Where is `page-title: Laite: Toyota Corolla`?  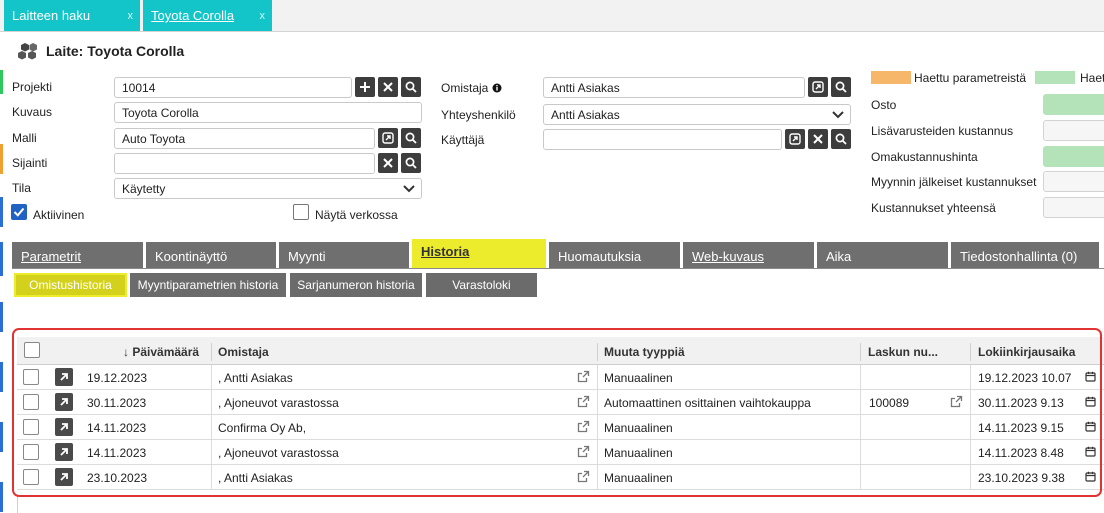 page-title: Laite: Toyota Corolla is located at coordinates (115, 51).